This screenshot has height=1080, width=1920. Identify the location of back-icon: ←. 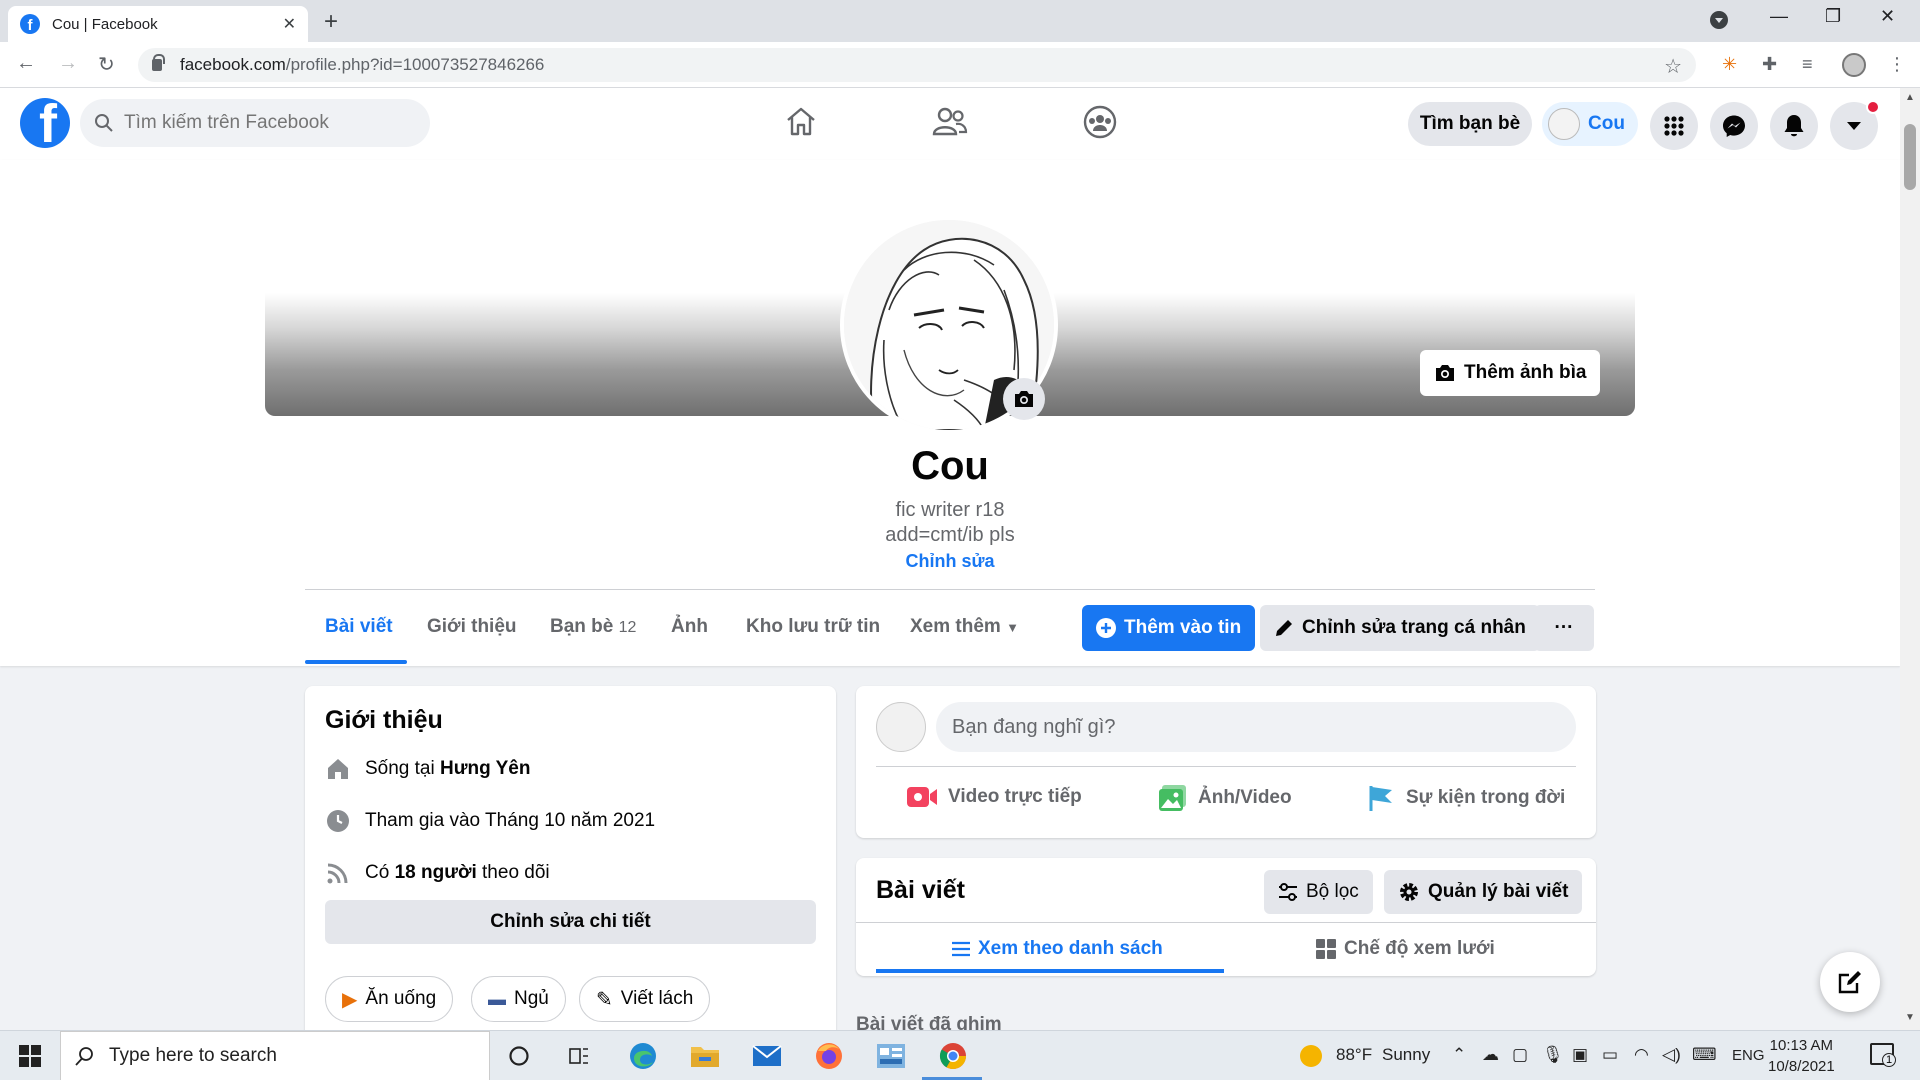
(26, 63).